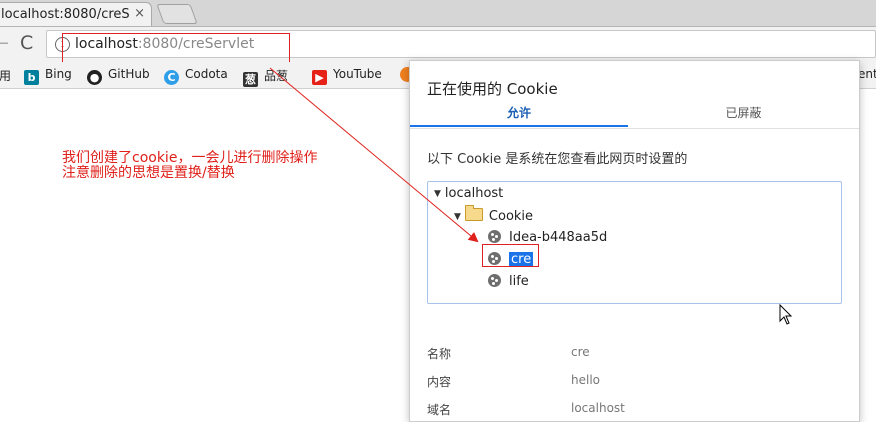 This screenshot has width=876, height=422. Describe the element at coordinates (319, 77) in the screenshot. I see `youtube-icon: ▶` at that location.